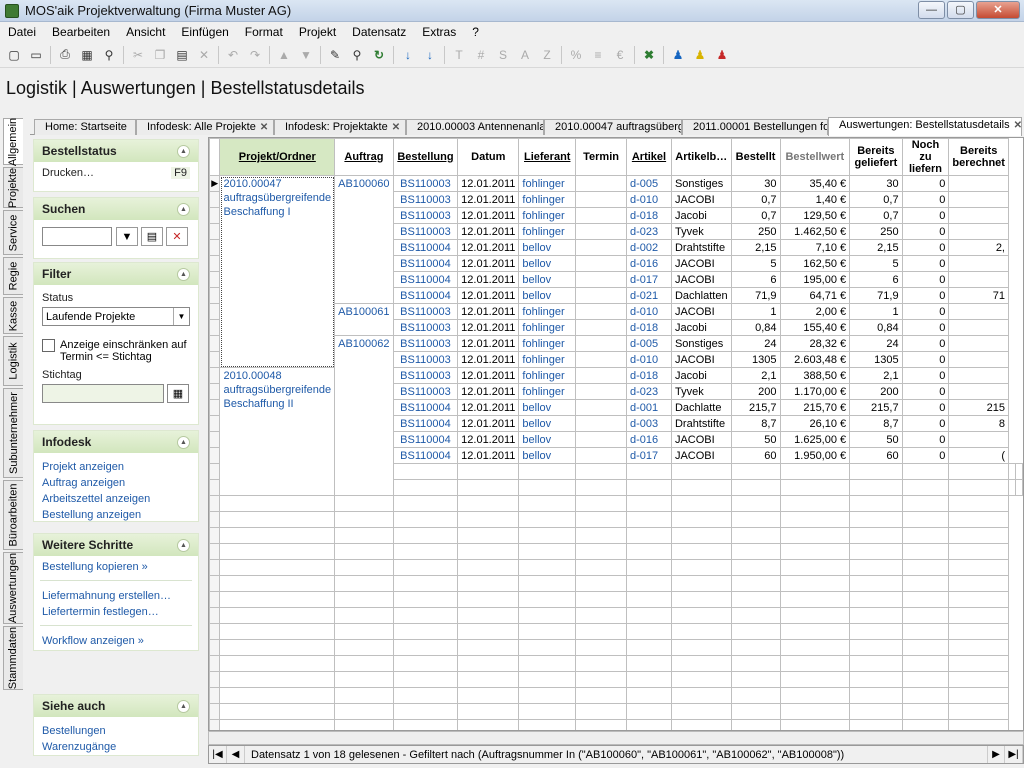 This screenshot has width=1024, height=768. I want to click on column-header: Datum, so click(488, 157).